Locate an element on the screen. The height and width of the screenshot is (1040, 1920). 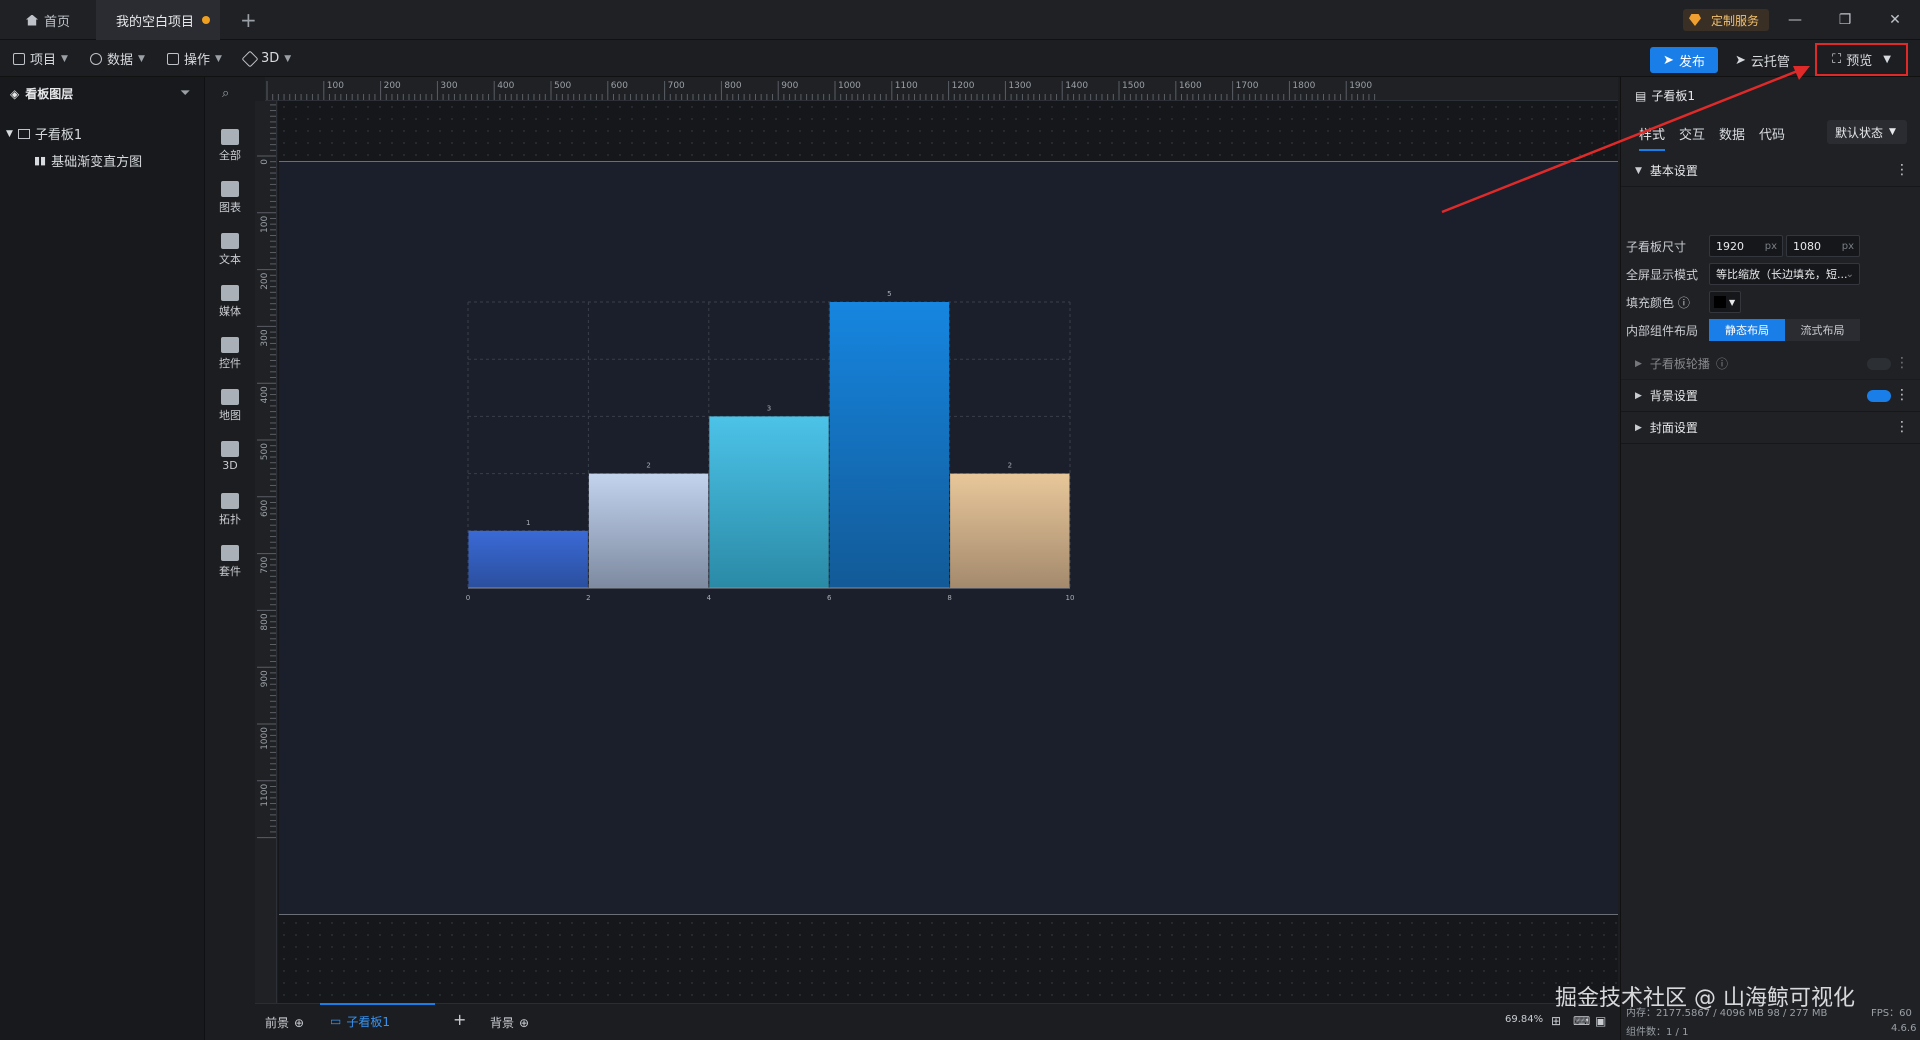
bar-chart-icon is located at coordinates (230, 189).